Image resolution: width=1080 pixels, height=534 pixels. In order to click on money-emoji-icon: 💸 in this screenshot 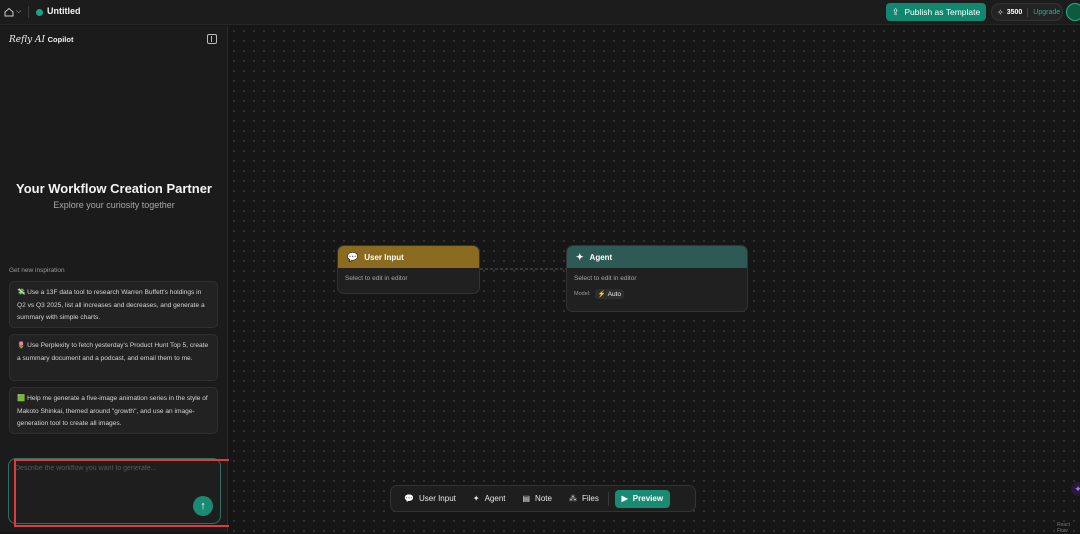, I will do `click(21, 292)`.